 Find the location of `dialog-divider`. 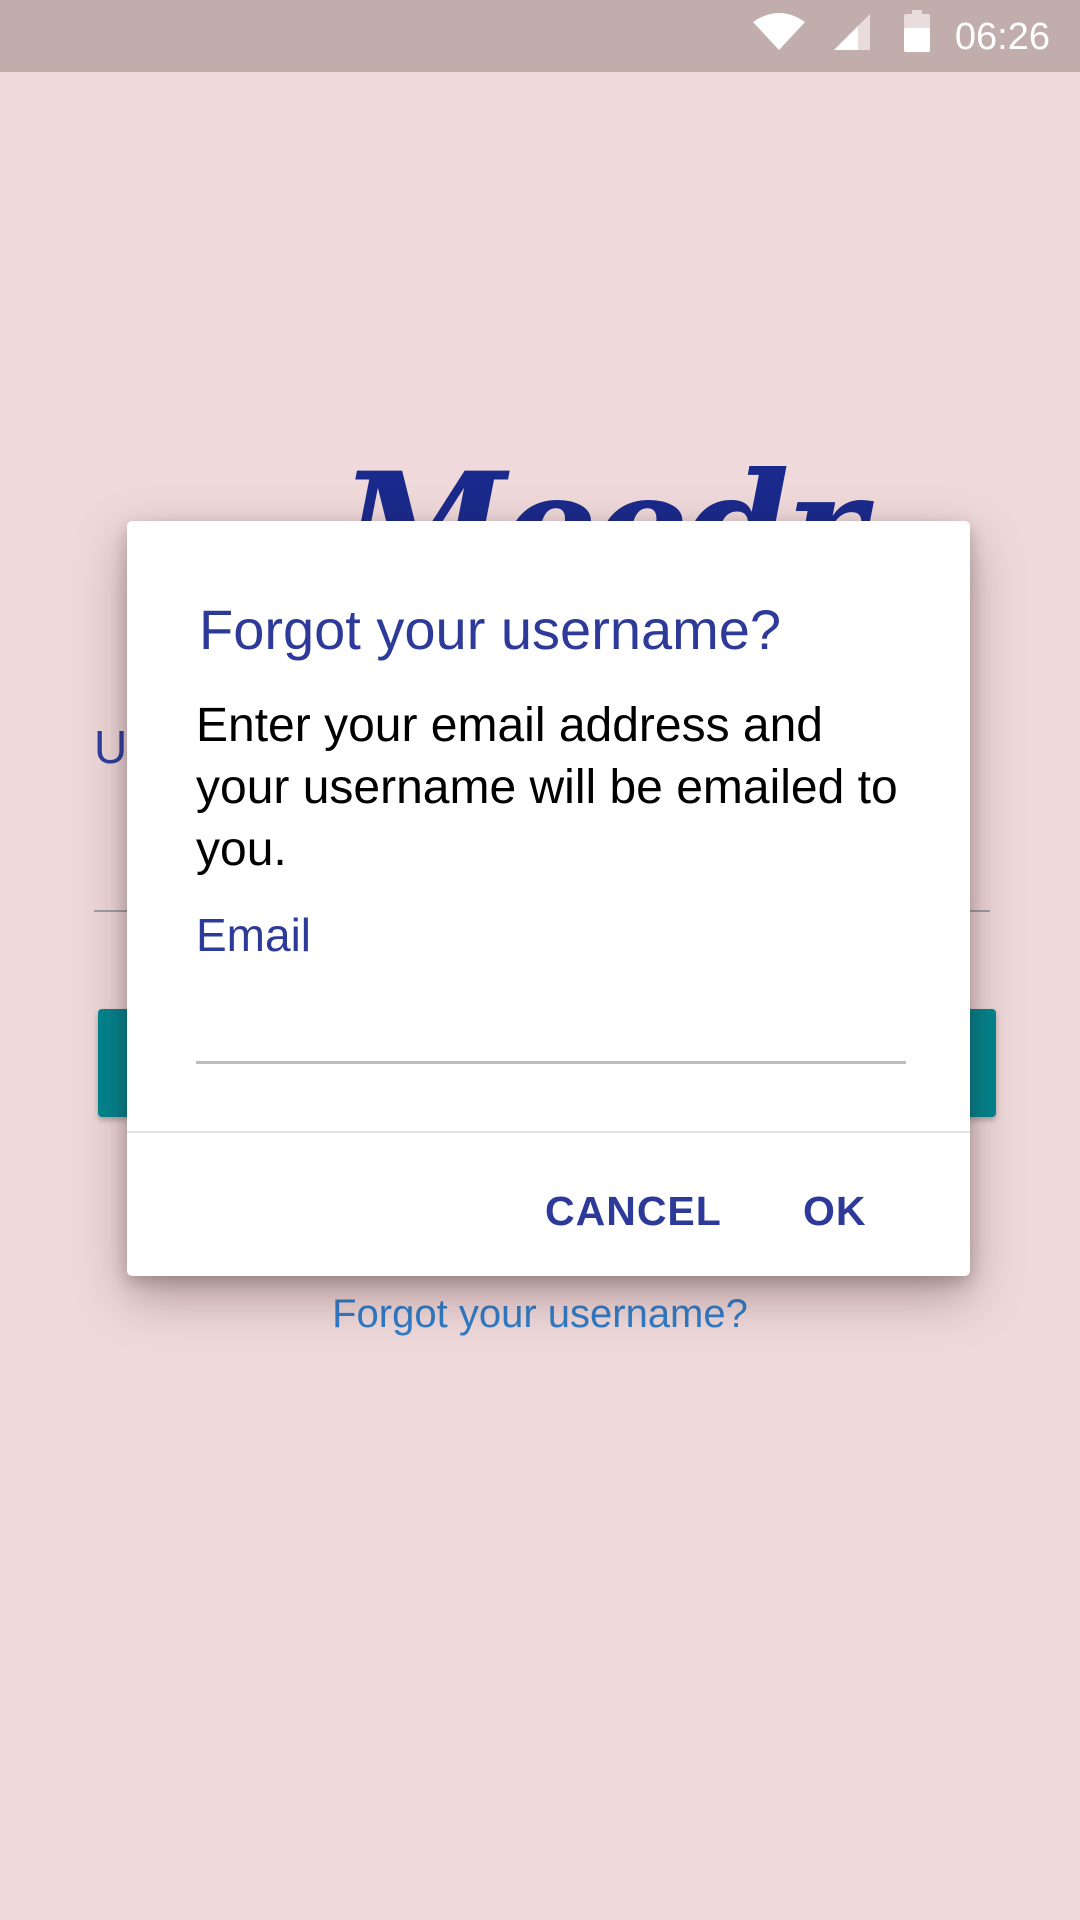

dialog-divider is located at coordinates (548, 1132).